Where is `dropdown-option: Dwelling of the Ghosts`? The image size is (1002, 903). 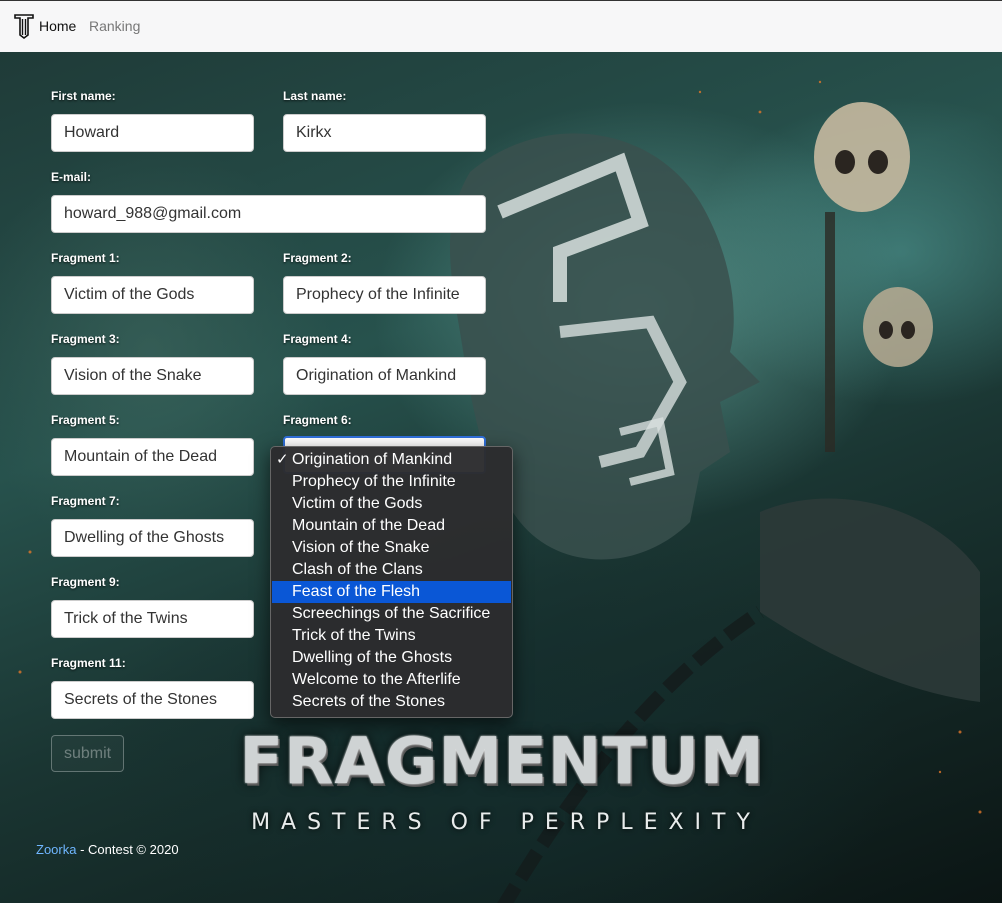 dropdown-option: Dwelling of the Ghosts is located at coordinates (391, 658).